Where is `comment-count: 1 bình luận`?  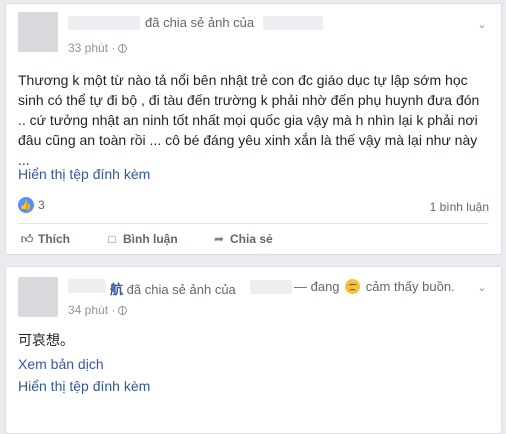
comment-count: 1 bình luận is located at coordinates (459, 207).